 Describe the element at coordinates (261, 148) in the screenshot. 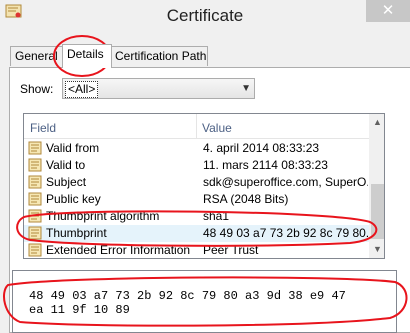

I see `field-value: 4. april 2014 08:33:23` at that location.